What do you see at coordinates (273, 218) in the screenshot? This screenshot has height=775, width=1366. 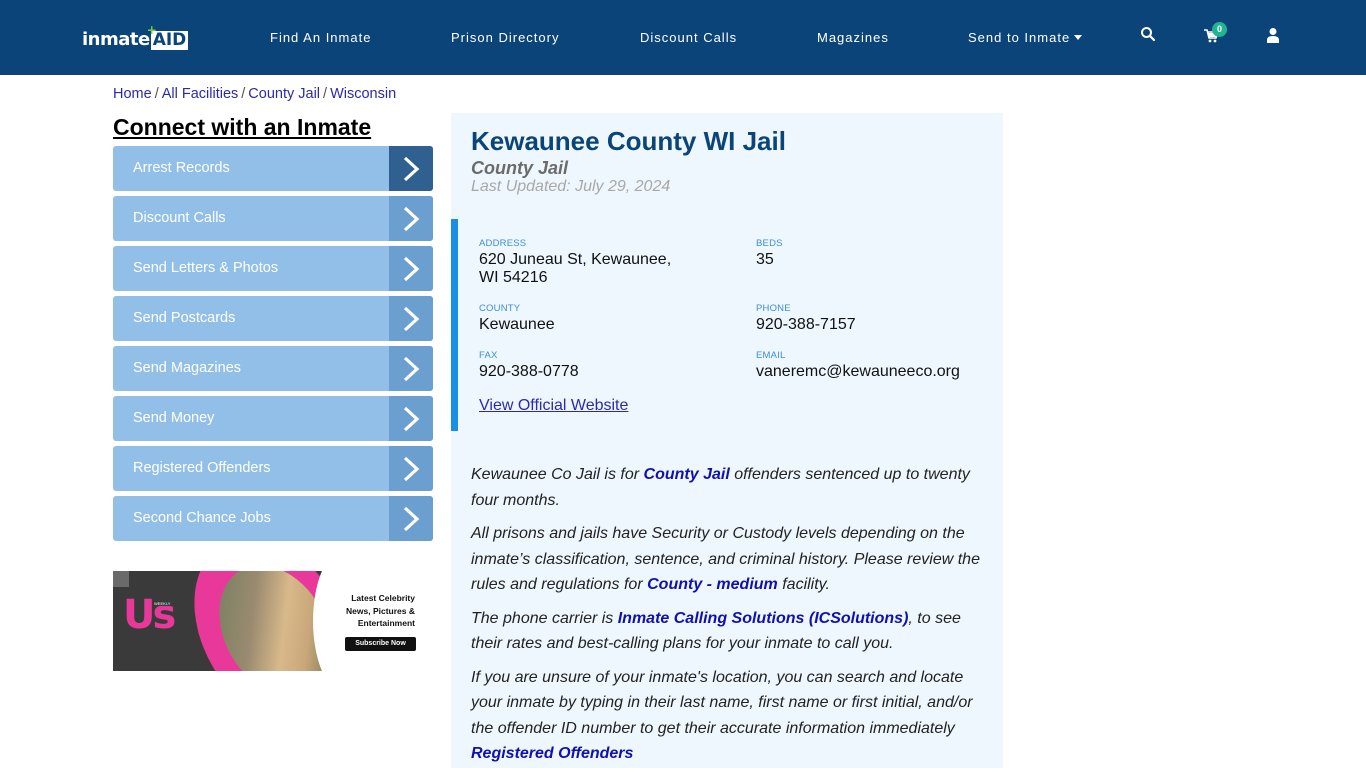 I see `sidebar-item-discount-calls: Discount Calls` at bounding box center [273, 218].